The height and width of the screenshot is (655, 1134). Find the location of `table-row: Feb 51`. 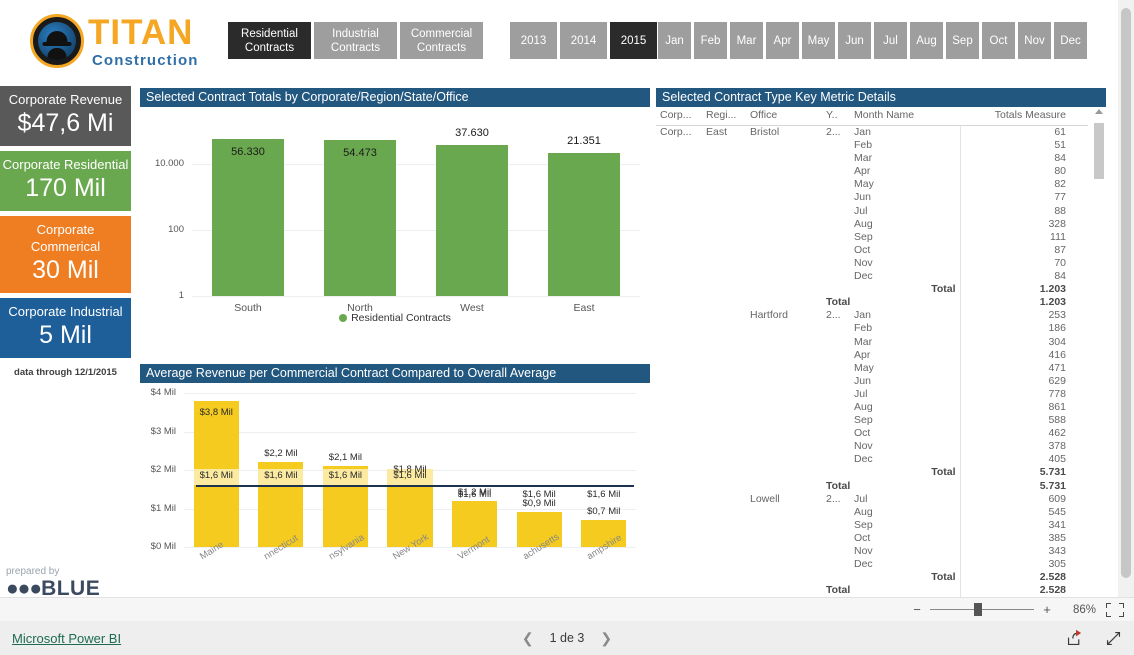

table-row: Feb 51 is located at coordinates (872, 146).